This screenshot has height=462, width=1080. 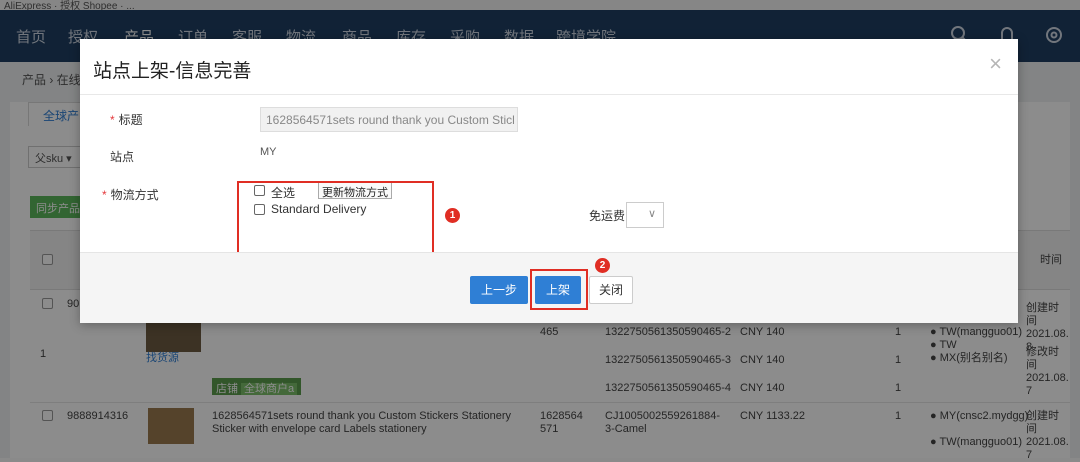 What do you see at coordinates (602, 265) in the screenshot?
I see `annotation-badge-2: 2` at bounding box center [602, 265].